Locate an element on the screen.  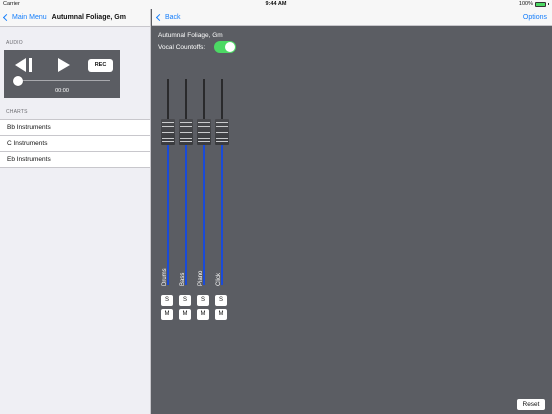
chart-item-c: C Instruments is located at coordinates (75, 144).